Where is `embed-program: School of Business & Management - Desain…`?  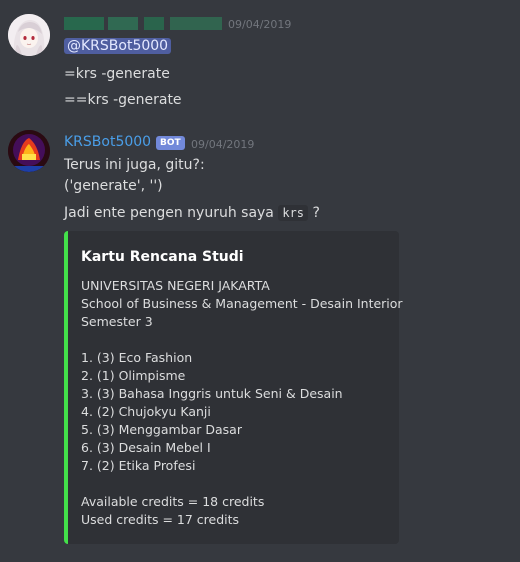 embed-program: School of Business & Management - Desain… is located at coordinates (242, 303).